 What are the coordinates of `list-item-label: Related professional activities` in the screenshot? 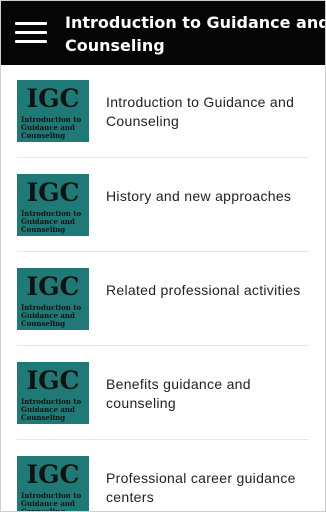 It's located at (203, 290).